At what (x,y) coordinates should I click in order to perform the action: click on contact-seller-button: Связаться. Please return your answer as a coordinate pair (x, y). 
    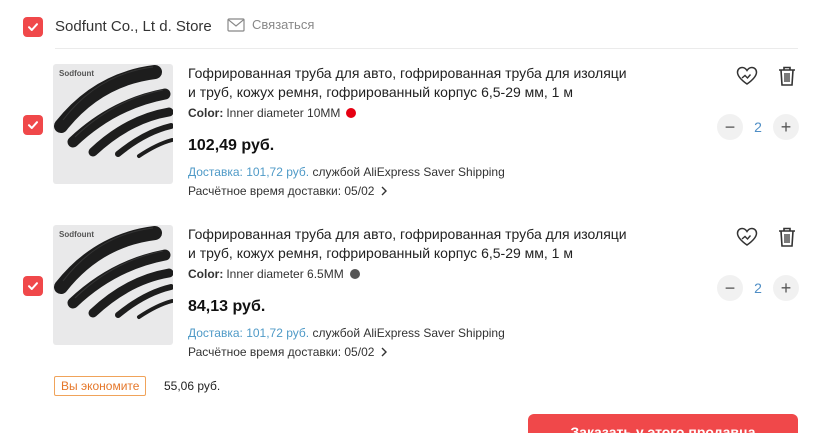
    Looking at the image, I should click on (270, 24).